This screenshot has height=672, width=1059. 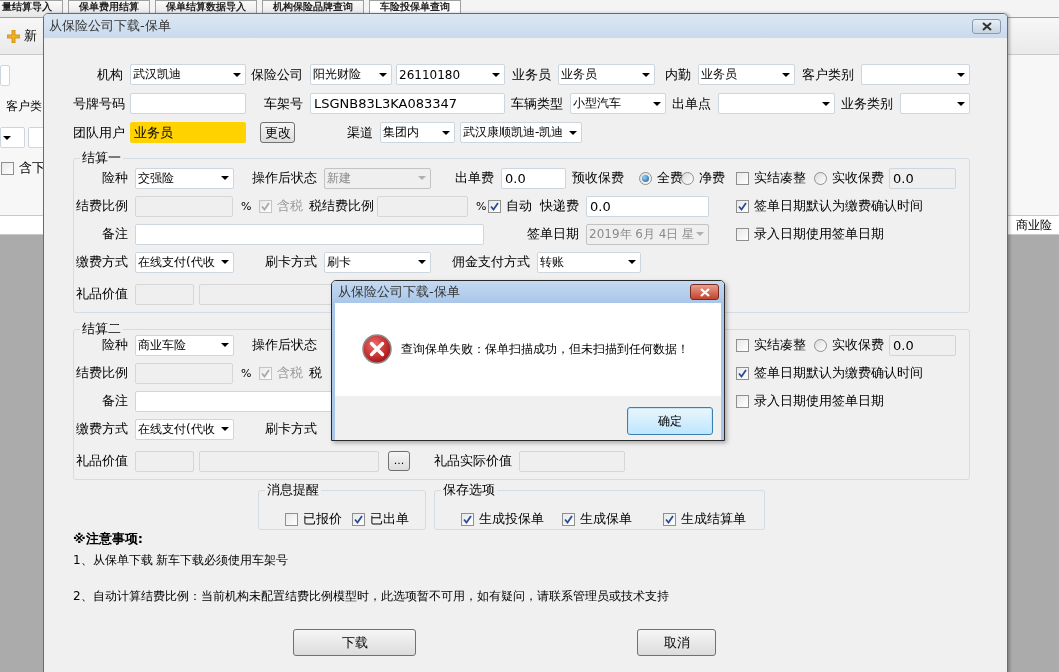 I want to click on field-label: 保险公司, so click(x=277, y=74).